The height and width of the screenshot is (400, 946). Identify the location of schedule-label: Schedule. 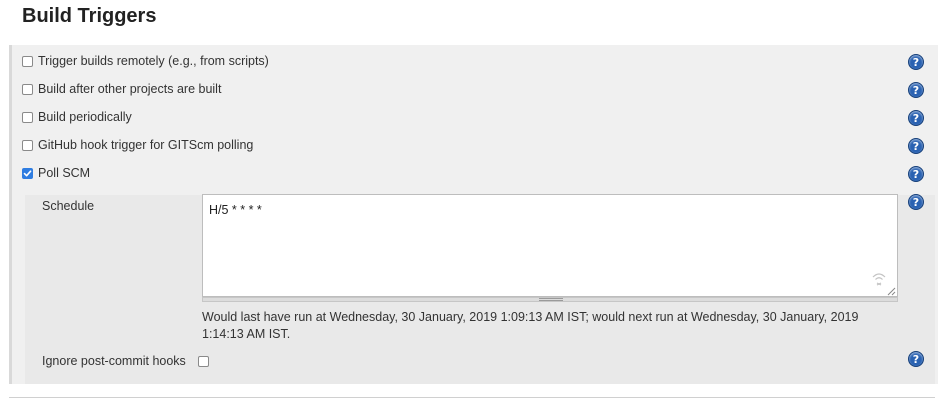
(68, 206).